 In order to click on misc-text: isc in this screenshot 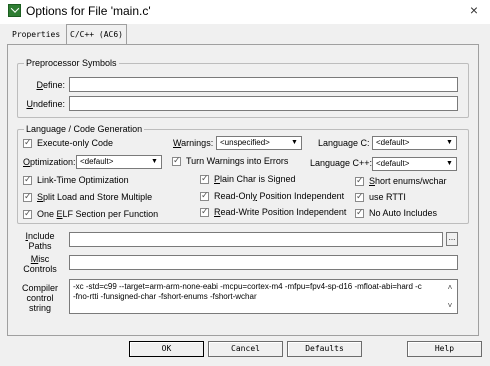, I will do `click(44, 259)`.